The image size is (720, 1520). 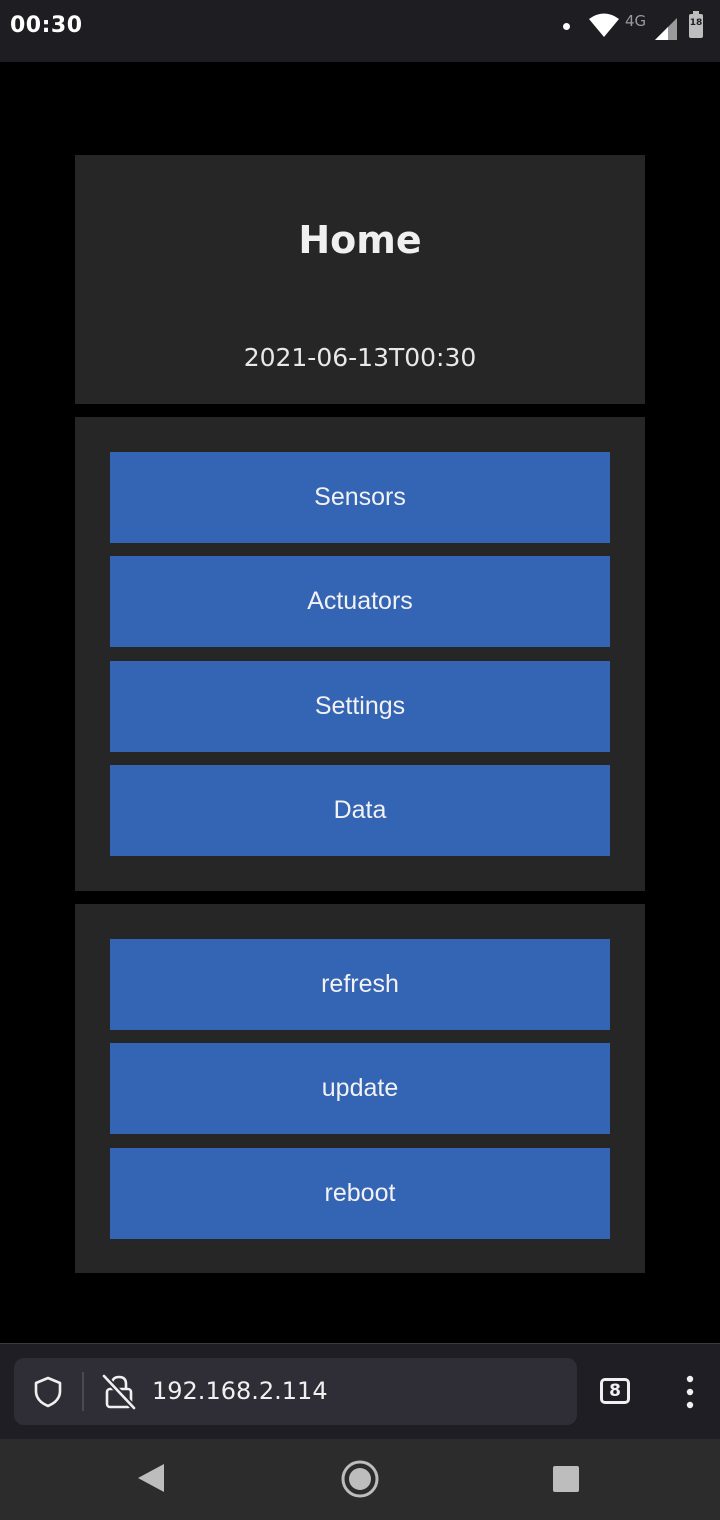 I want to click on url-text: 192.168.2.114, so click(x=240, y=1391).